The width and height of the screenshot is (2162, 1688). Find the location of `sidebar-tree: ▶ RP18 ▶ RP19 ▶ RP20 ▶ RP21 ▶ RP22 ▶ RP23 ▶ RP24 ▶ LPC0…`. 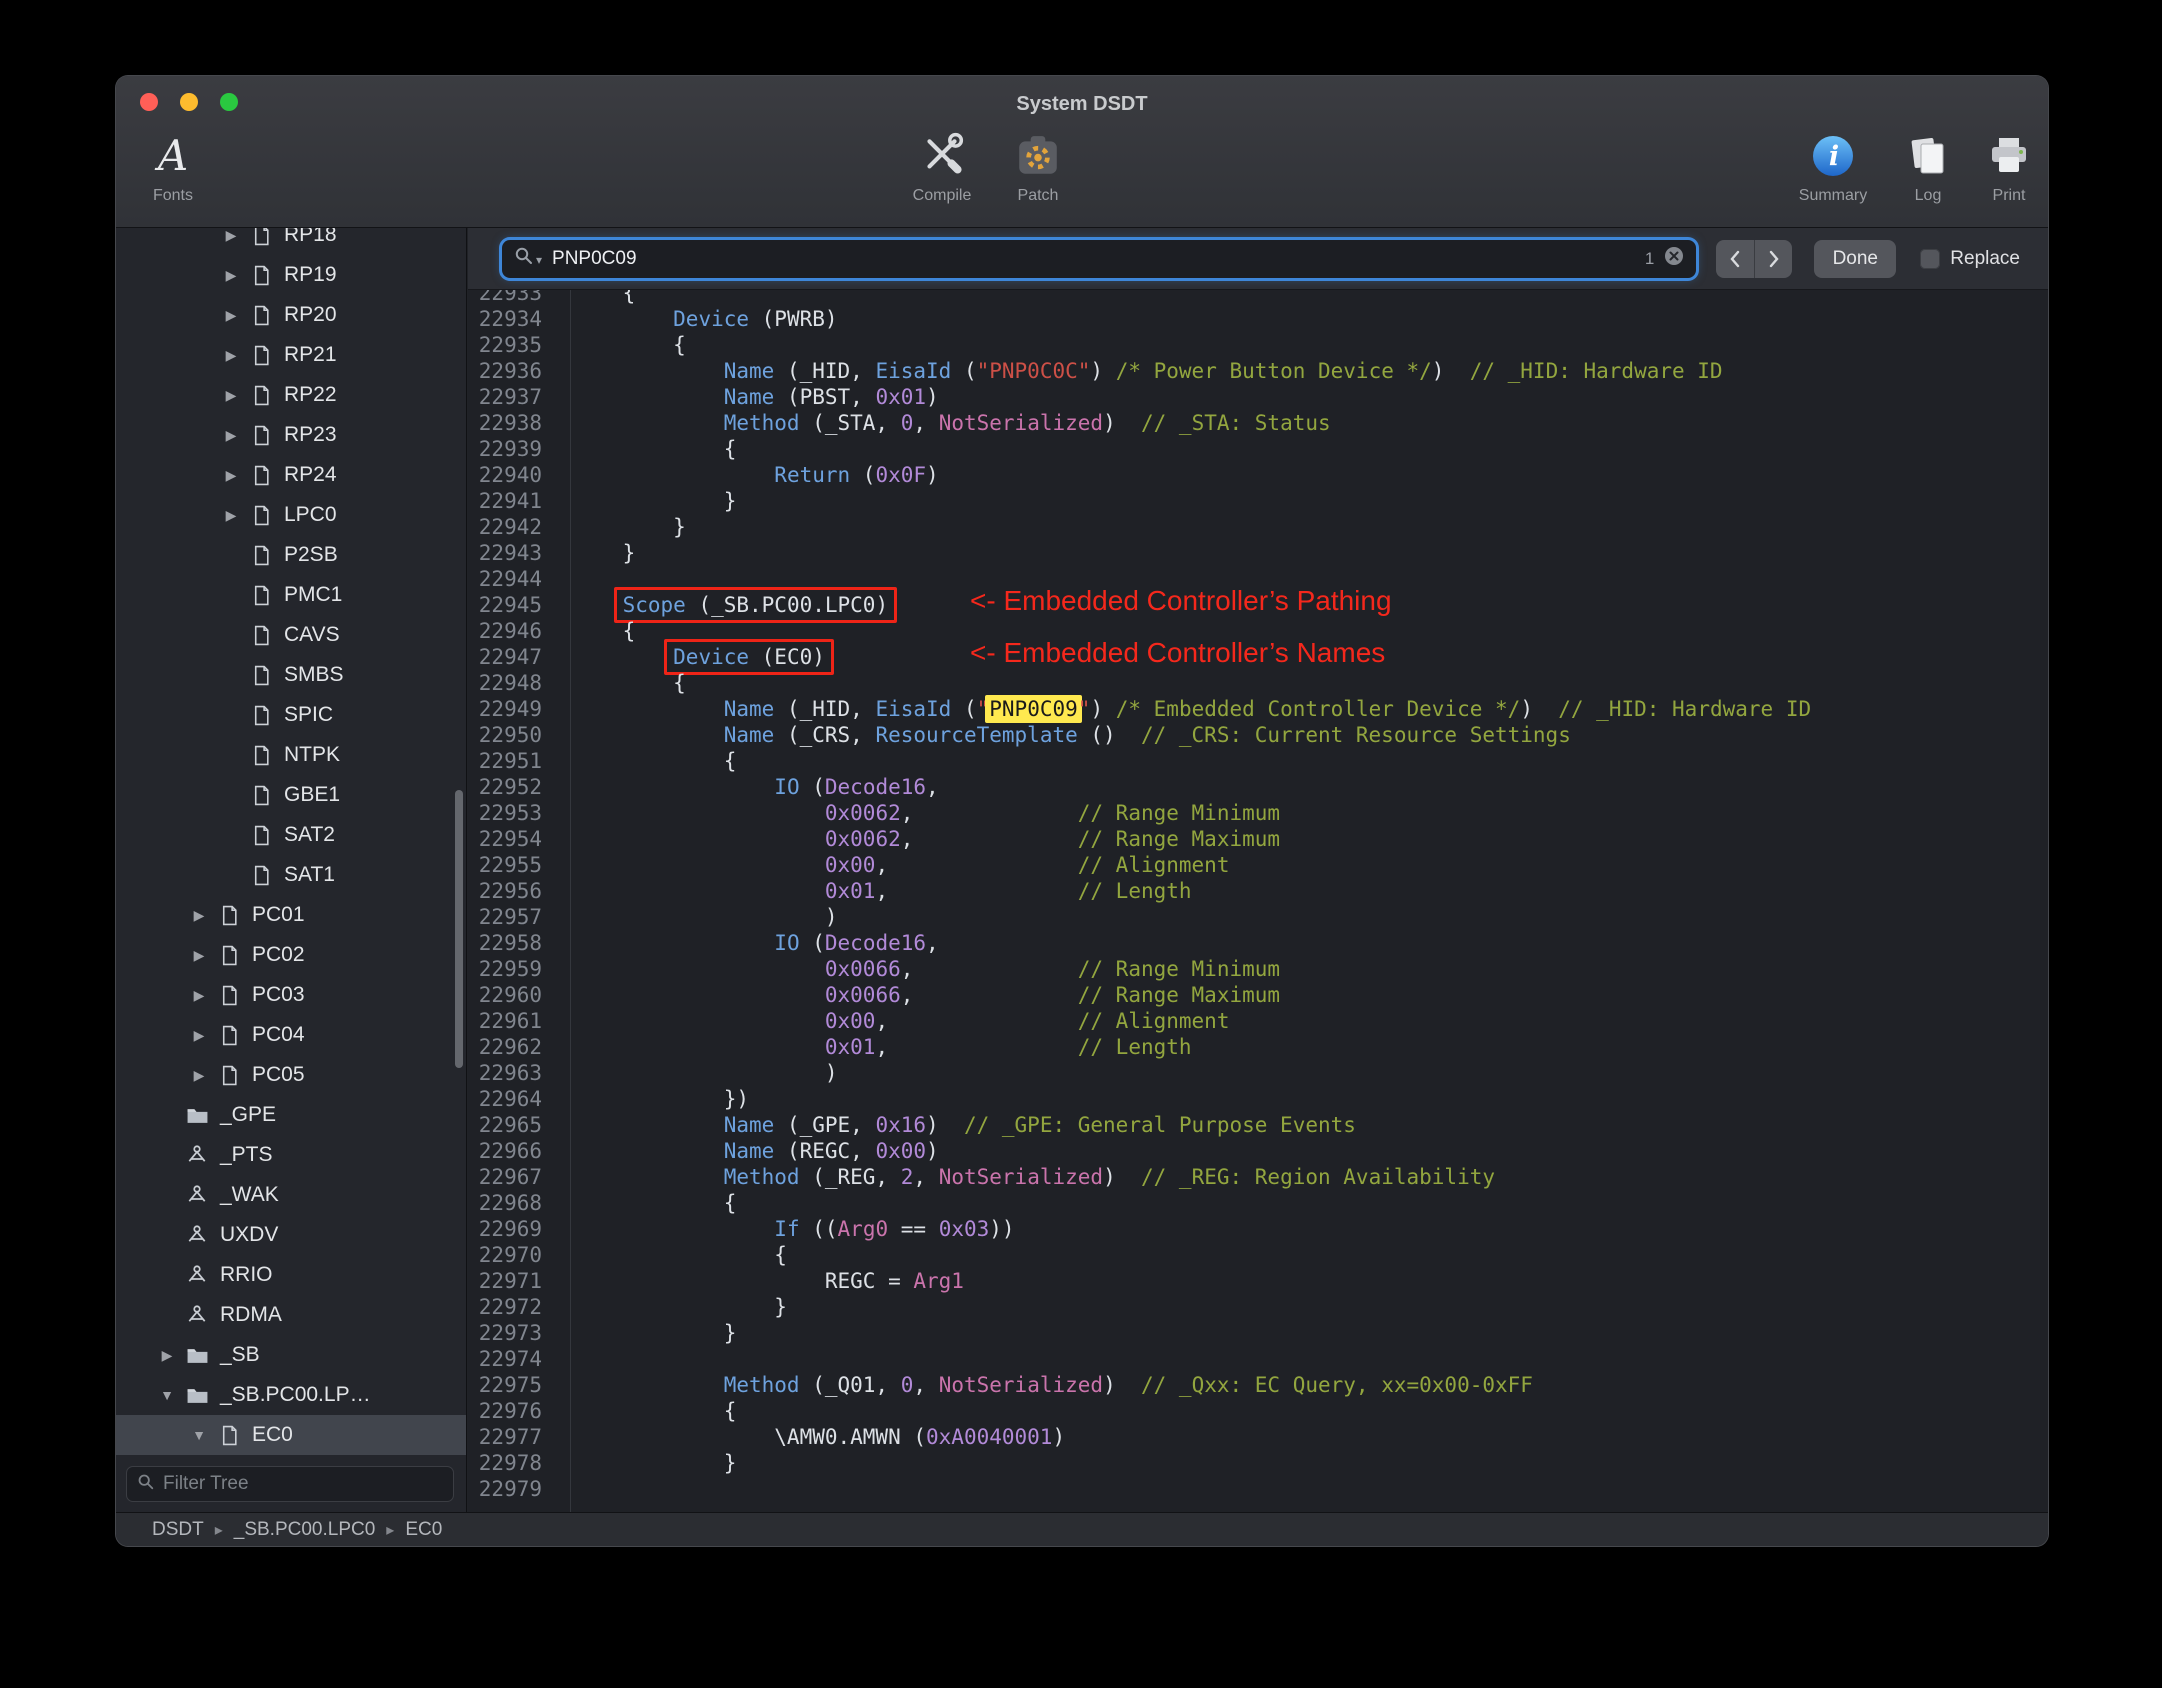

sidebar-tree: ▶ RP18 ▶ RP19 ▶ RP20 ▶ RP21 ▶ RP22 ▶ RP23 ▶ RP24 ▶ LPC0… is located at coordinates (291, 841).